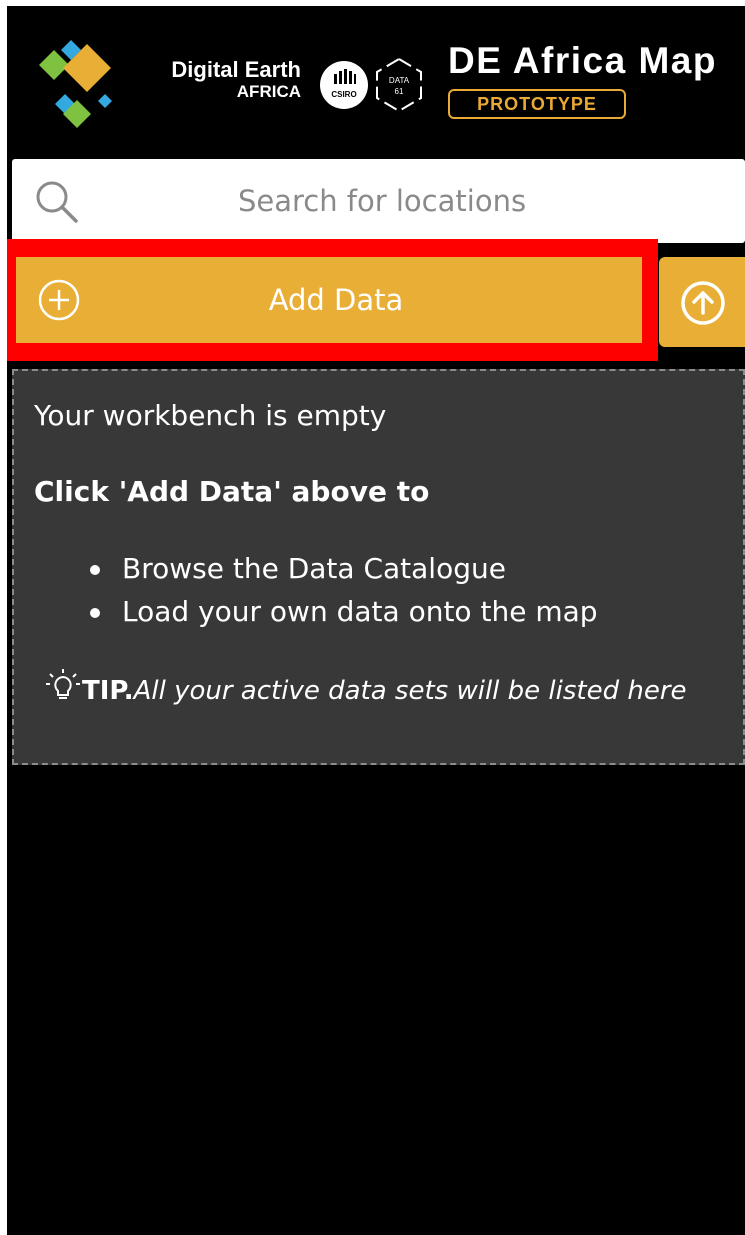 This screenshot has width=745, height=1235. Describe the element at coordinates (399, 91) in the screenshot. I see `data61-number: 61` at that location.